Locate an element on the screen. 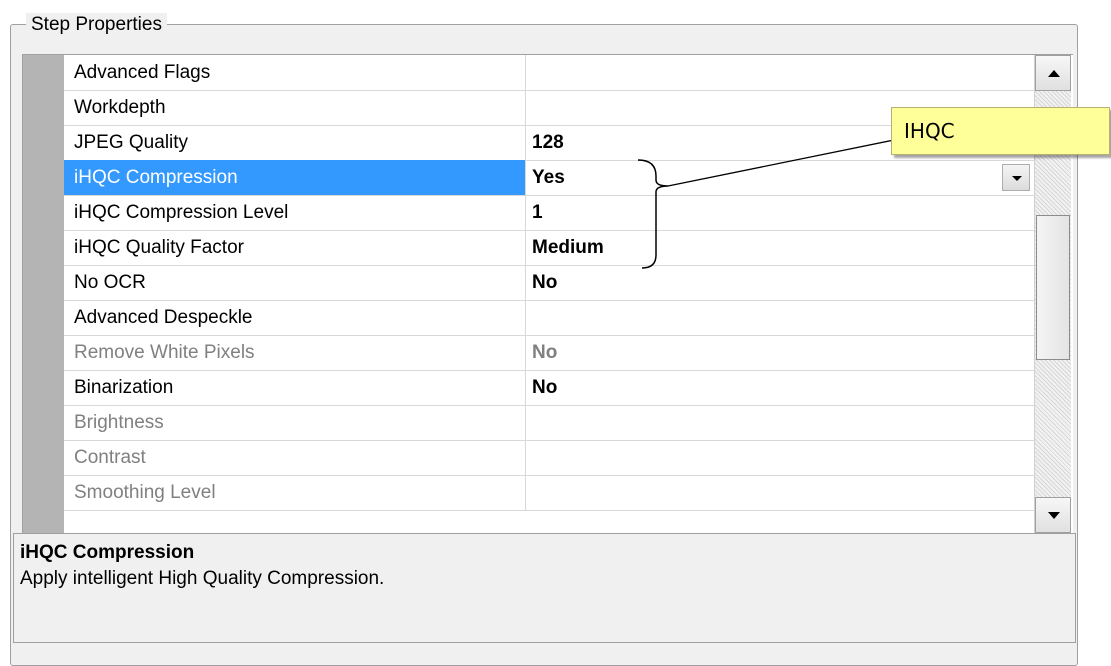 The height and width of the screenshot is (666, 1111). property-name: Binarization is located at coordinates (295, 387).